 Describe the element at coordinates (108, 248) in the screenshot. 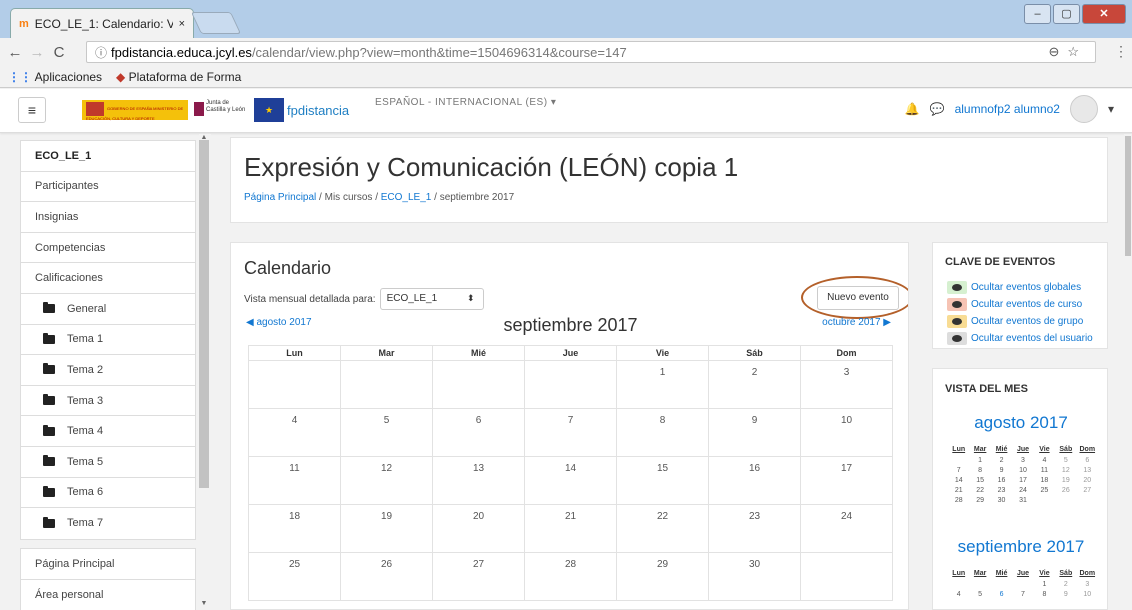

I see `sidebar-item-competencias: Competencias` at that location.